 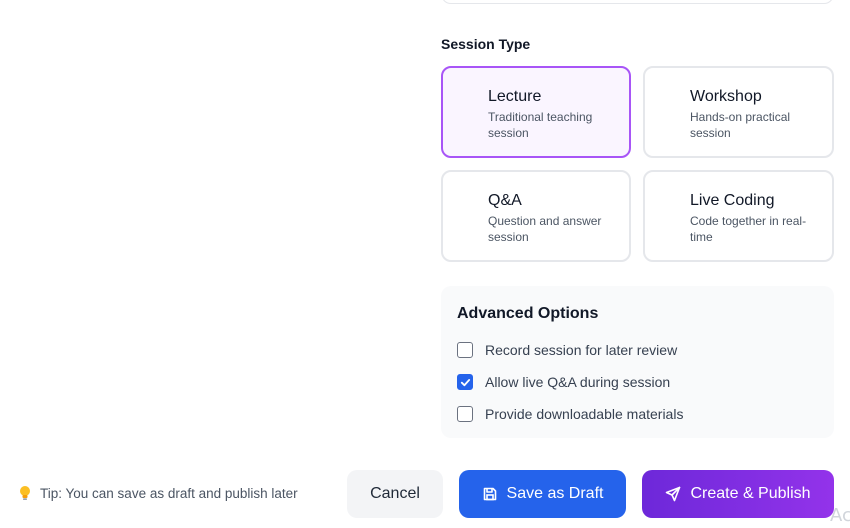 I want to click on save-icon, so click(x=489, y=494).